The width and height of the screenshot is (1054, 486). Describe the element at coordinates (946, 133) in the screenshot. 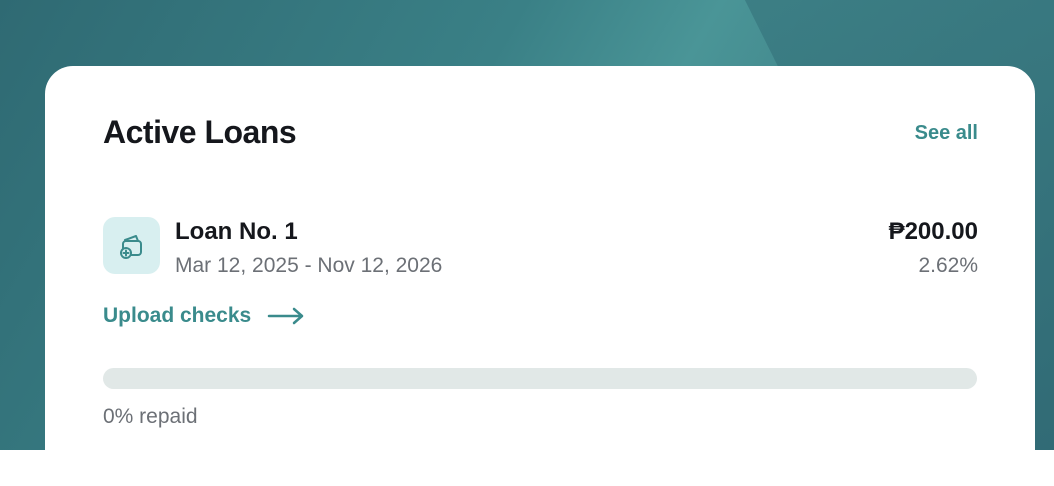

I see `see-all-link: See all` at that location.